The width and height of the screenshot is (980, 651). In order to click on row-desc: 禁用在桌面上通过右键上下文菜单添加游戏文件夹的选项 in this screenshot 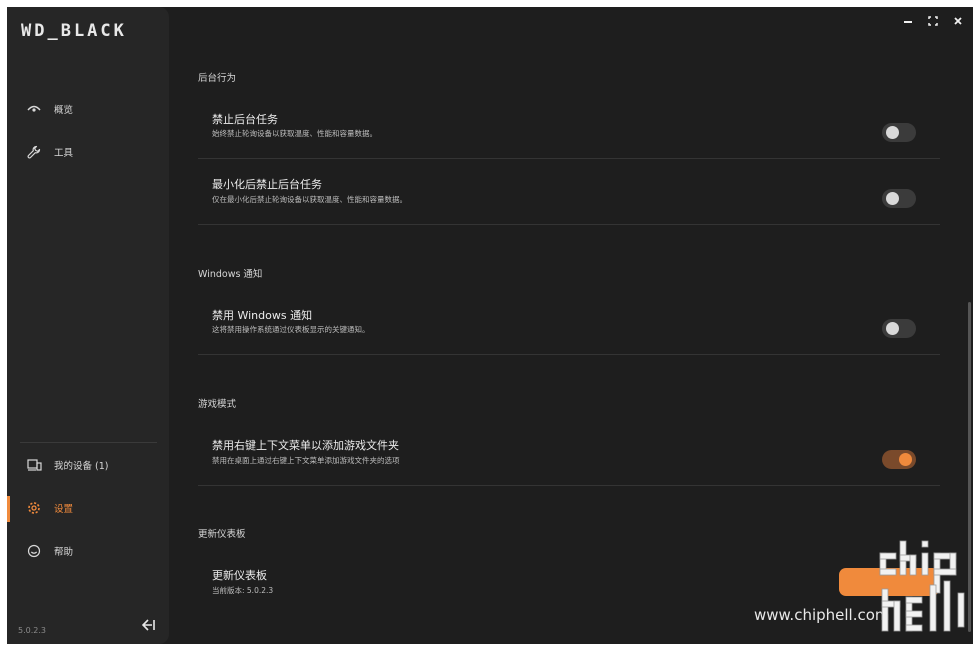, I will do `click(306, 460)`.